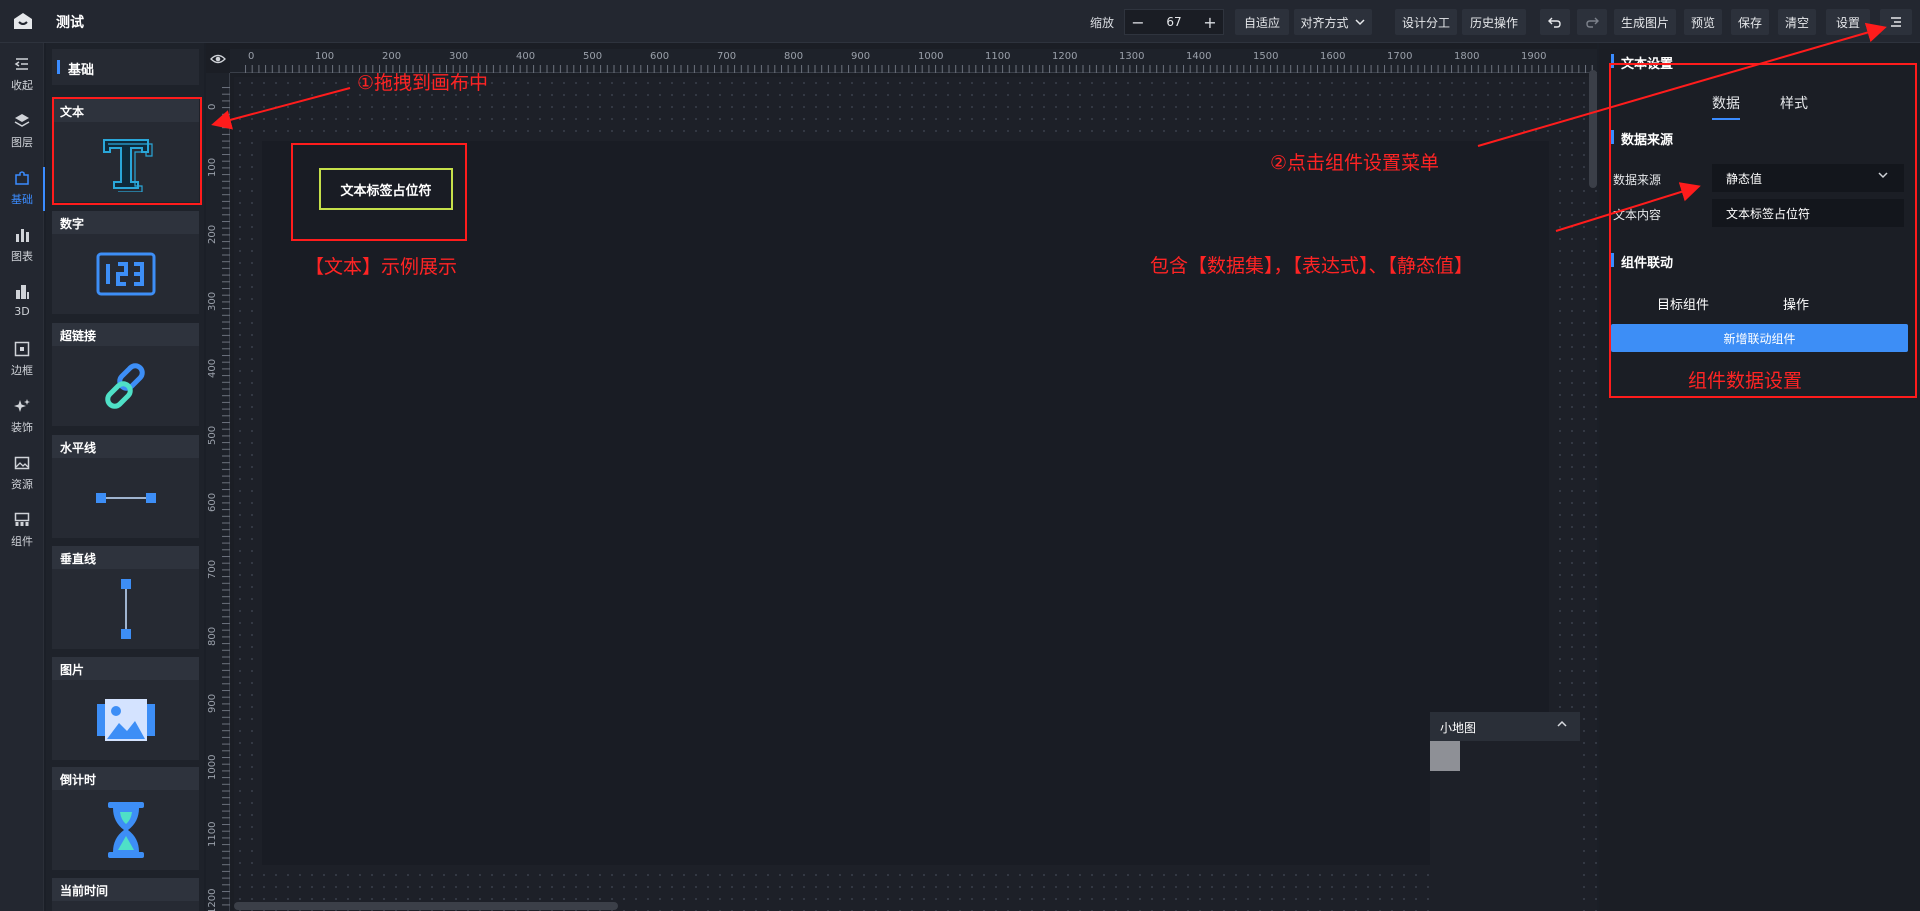 The width and height of the screenshot is (1920, 911). I want to click on component-settings-menu-button, so click(1896, 22).